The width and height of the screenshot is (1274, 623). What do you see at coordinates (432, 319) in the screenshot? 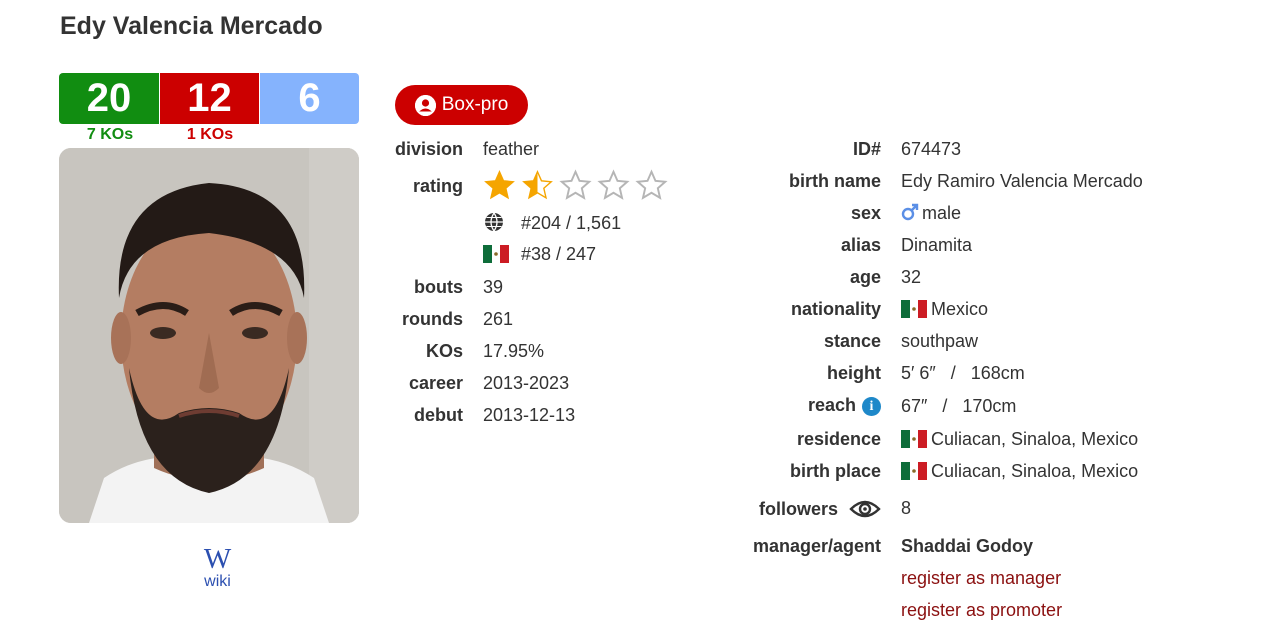
I see `rounds-label: rounds` at bounding box center [432, 319].